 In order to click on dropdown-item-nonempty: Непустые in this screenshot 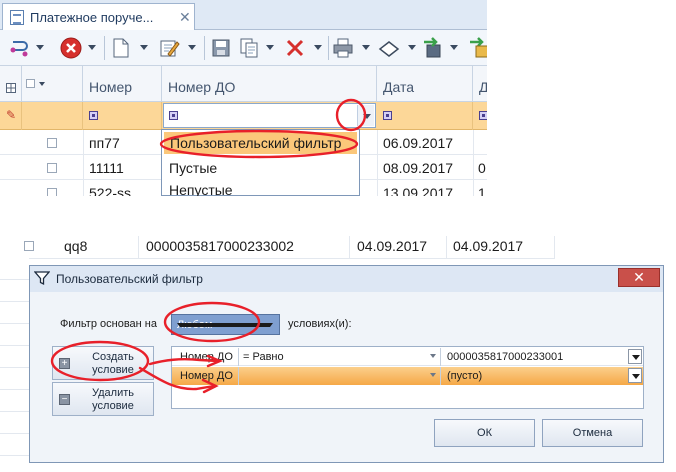, I will do `click(201, 189)`.